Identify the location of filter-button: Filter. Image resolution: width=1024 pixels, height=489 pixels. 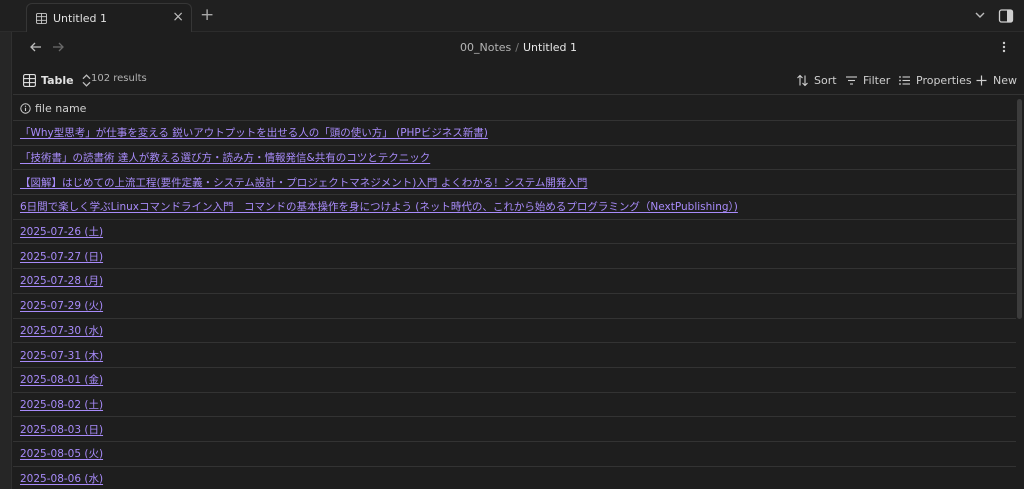
(867, 80).